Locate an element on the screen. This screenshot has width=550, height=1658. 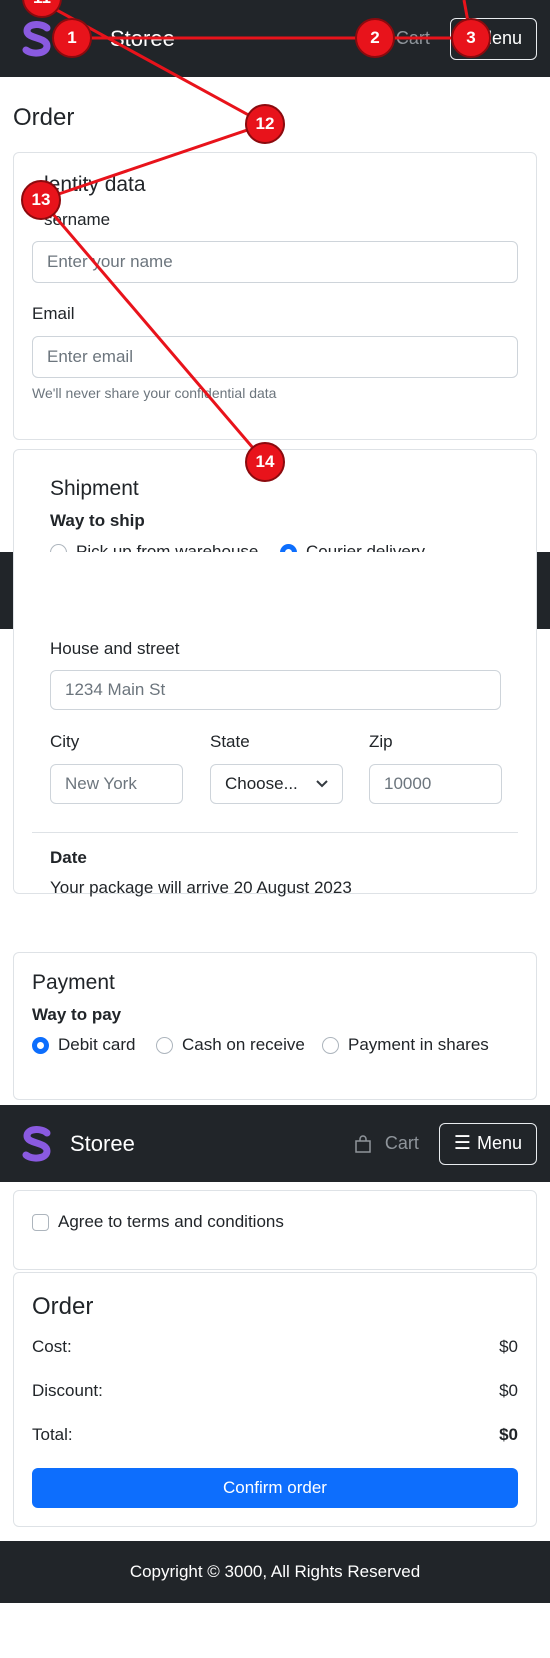
total-row: Total: $0 is located at coordinates (275, 1435).